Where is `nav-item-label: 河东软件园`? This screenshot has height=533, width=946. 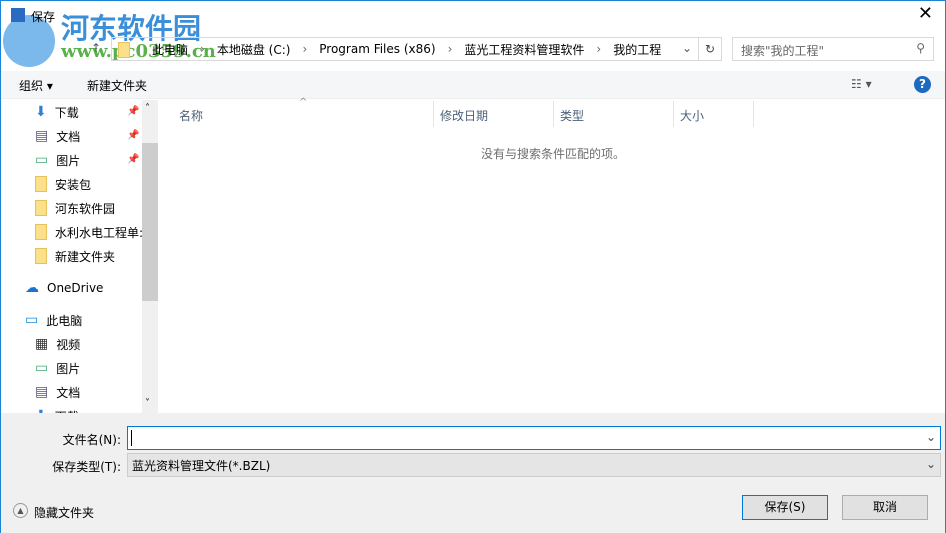 nav-item-label: 河东软件园 is located at coordinates (85, 208).